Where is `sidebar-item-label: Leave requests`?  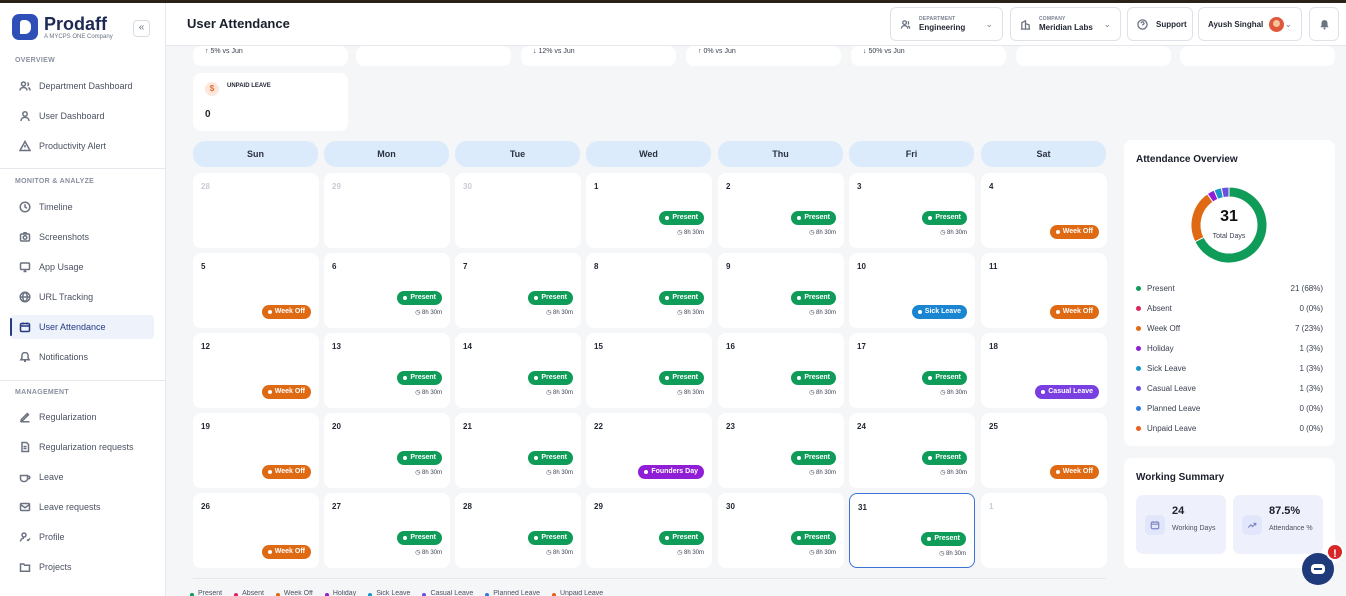
sidebar-item-label: Leave requests is located at coordinates (70, 507).